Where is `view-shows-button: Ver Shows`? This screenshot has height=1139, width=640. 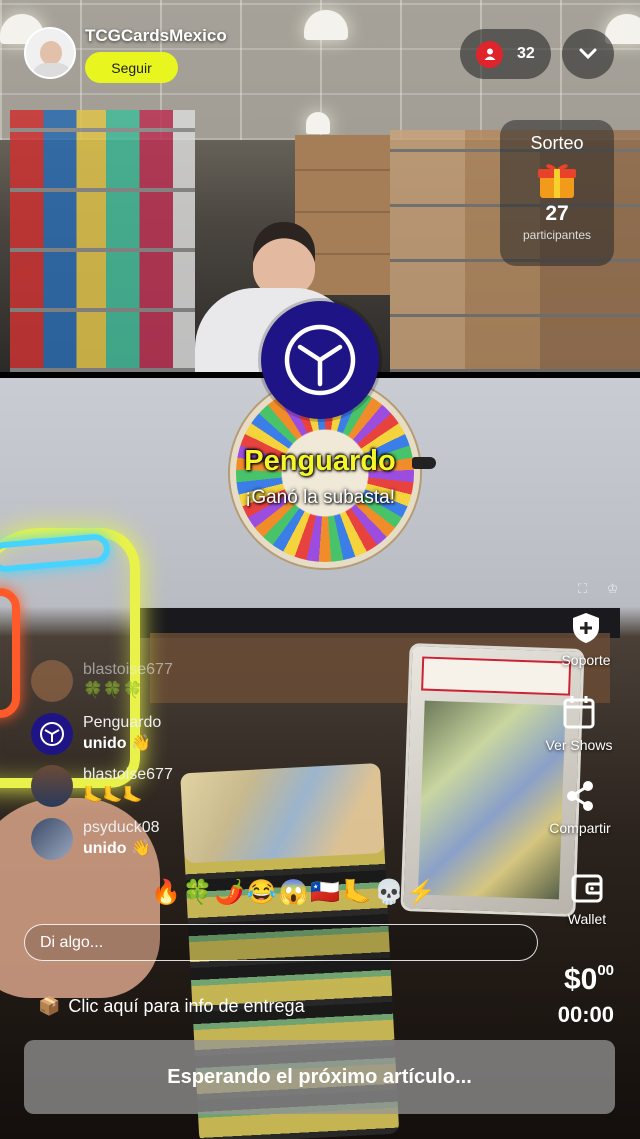
view-shows-button: Ver Shows is located at coordinates (579, 724).